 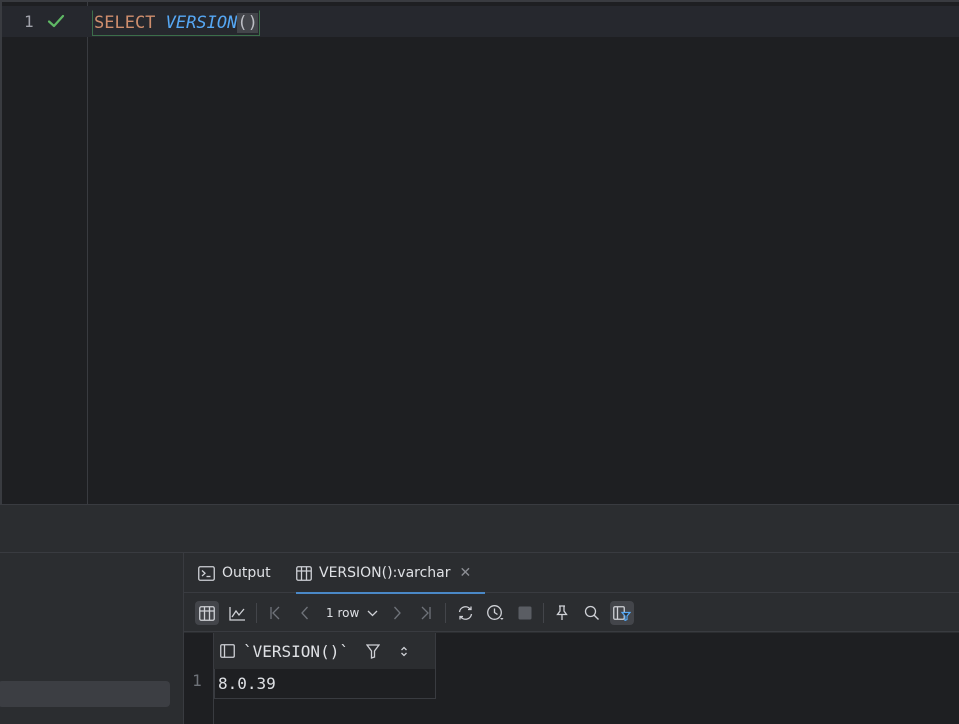 I want to click on pin-icon, so click(x=562, y=613).